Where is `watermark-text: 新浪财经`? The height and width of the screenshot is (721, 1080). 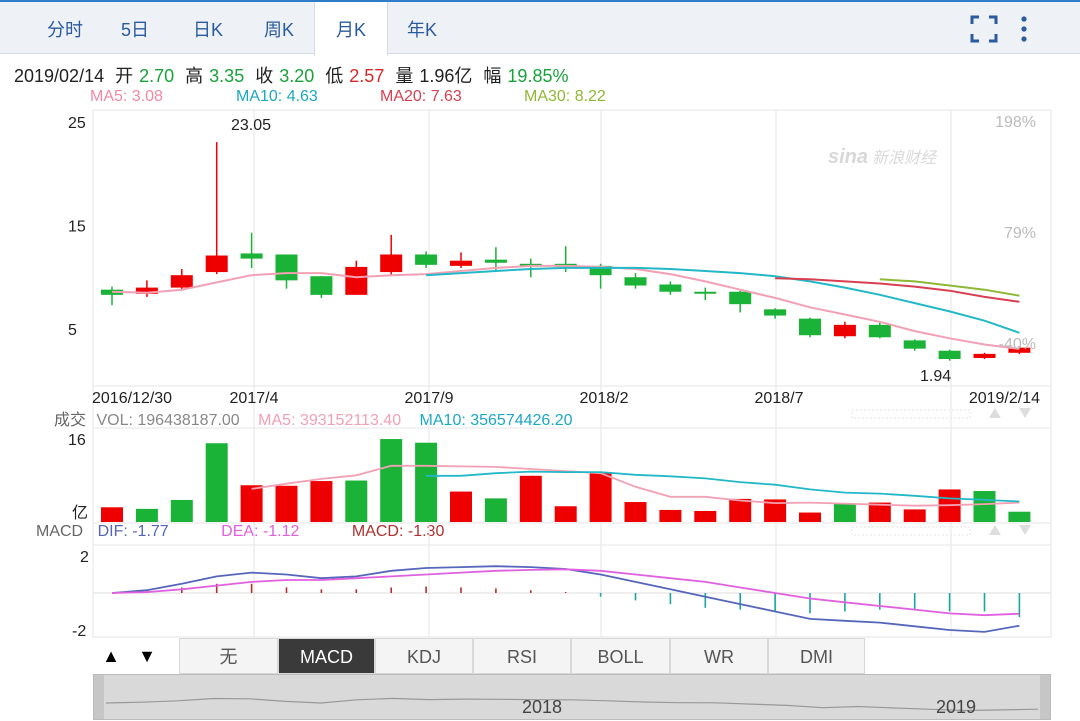
watermark-text: 新浪财经 is located at coordinates (905, 157).